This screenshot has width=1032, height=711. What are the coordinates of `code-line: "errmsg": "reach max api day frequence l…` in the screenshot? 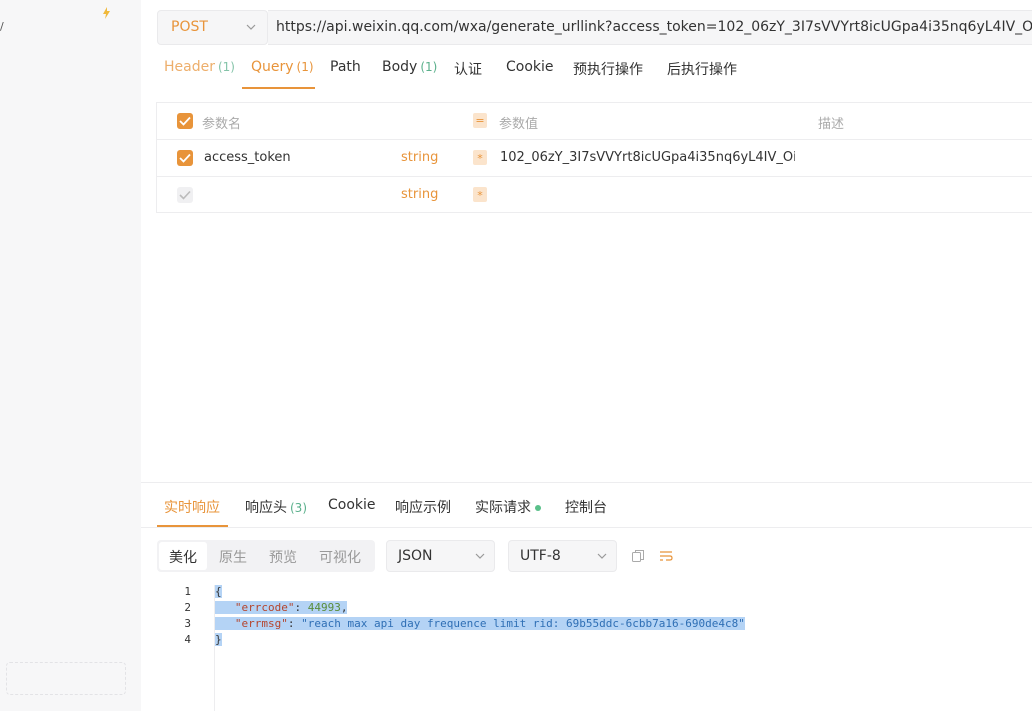 It's located at (480, 623).